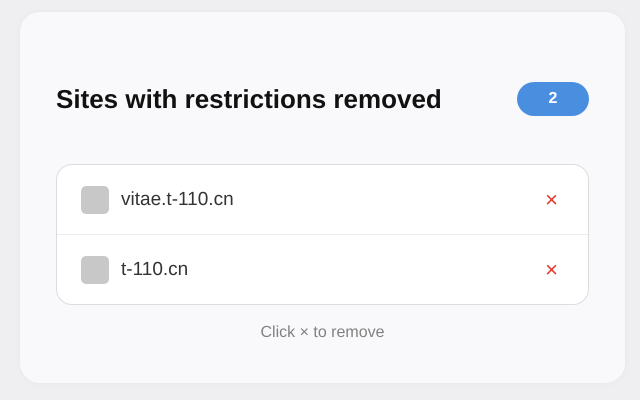 This screenshot has width=640, height=400. Describe the element at coordinates (249, 99) in the screenshot. I see `panel-title: Sites with restrictions removed` at that location.